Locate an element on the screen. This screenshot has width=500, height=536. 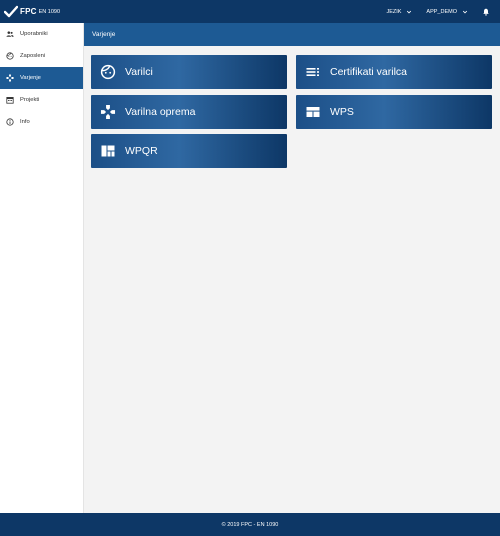
user-label: APP_DEMO is located at coordinates (441, 11).